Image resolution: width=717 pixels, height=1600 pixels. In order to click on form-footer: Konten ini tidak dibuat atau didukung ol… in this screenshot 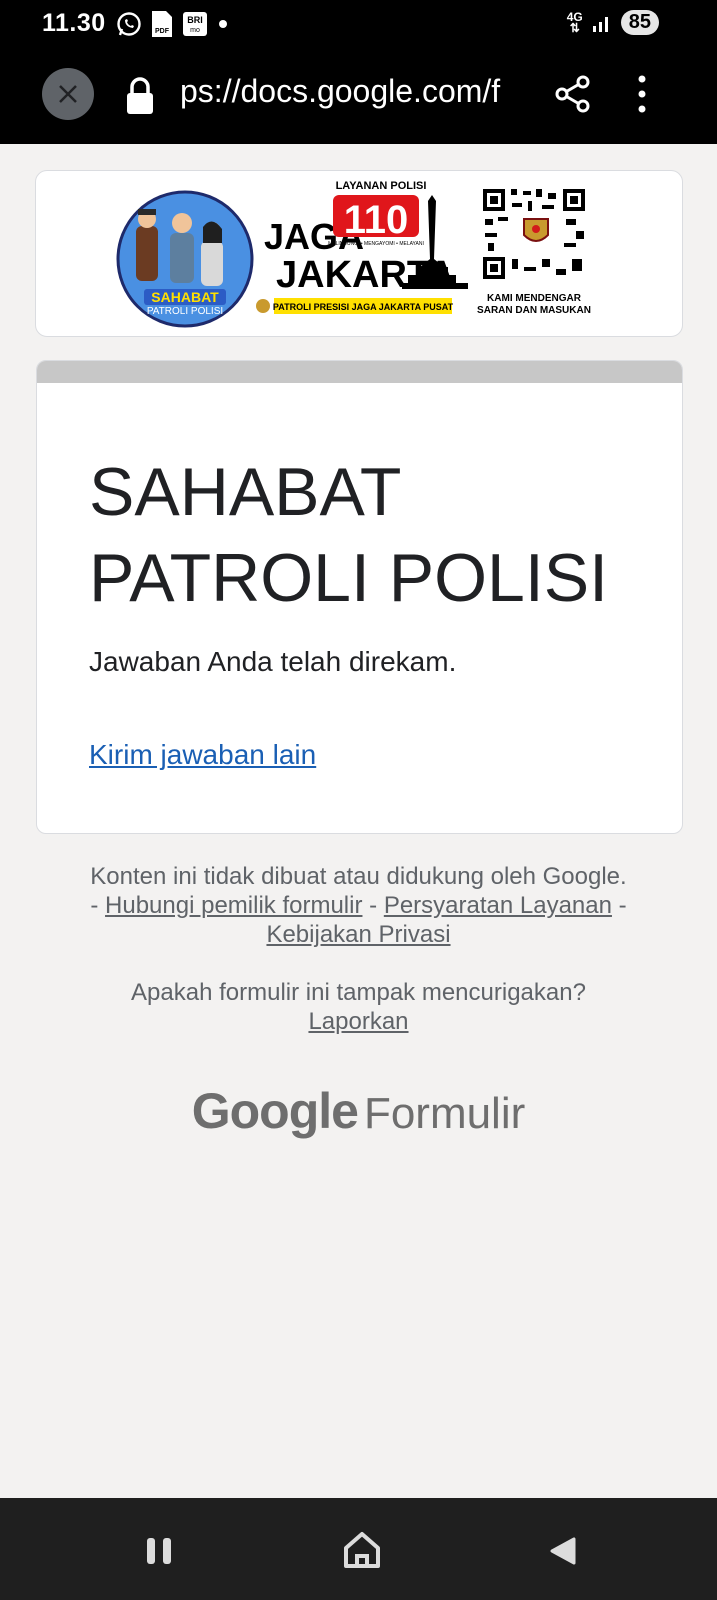, I will do `click(358, 905)`.